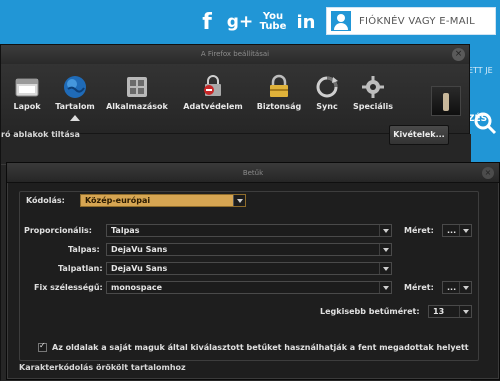 This screenshot has width=500, height=381. Describe the element at coordinates (137, 106) in the screenshot. I see `tab-label: Alkalmazások` at that location.